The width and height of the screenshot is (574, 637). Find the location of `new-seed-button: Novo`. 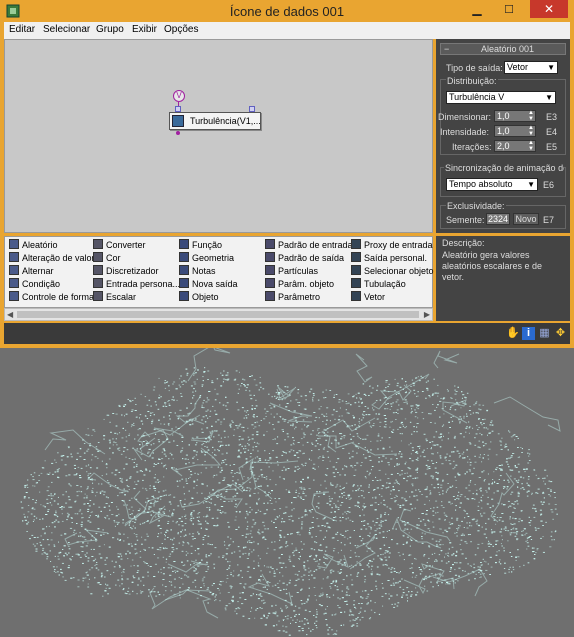

new-seed-button: Novo is located at coordinates (526, 219).